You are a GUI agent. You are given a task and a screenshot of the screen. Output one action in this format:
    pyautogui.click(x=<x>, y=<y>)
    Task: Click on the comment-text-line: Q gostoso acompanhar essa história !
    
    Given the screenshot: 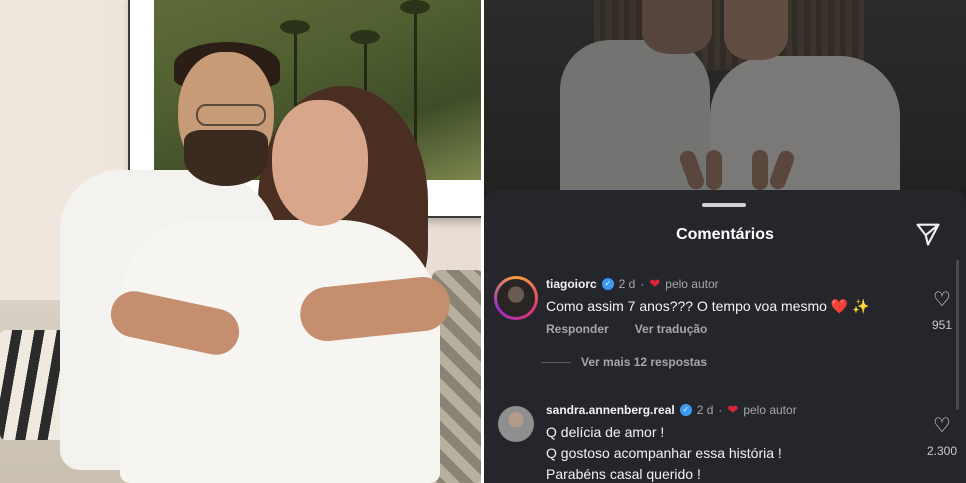 What is the action you would take?
    pyautogui.click(x=664, y=453)
    